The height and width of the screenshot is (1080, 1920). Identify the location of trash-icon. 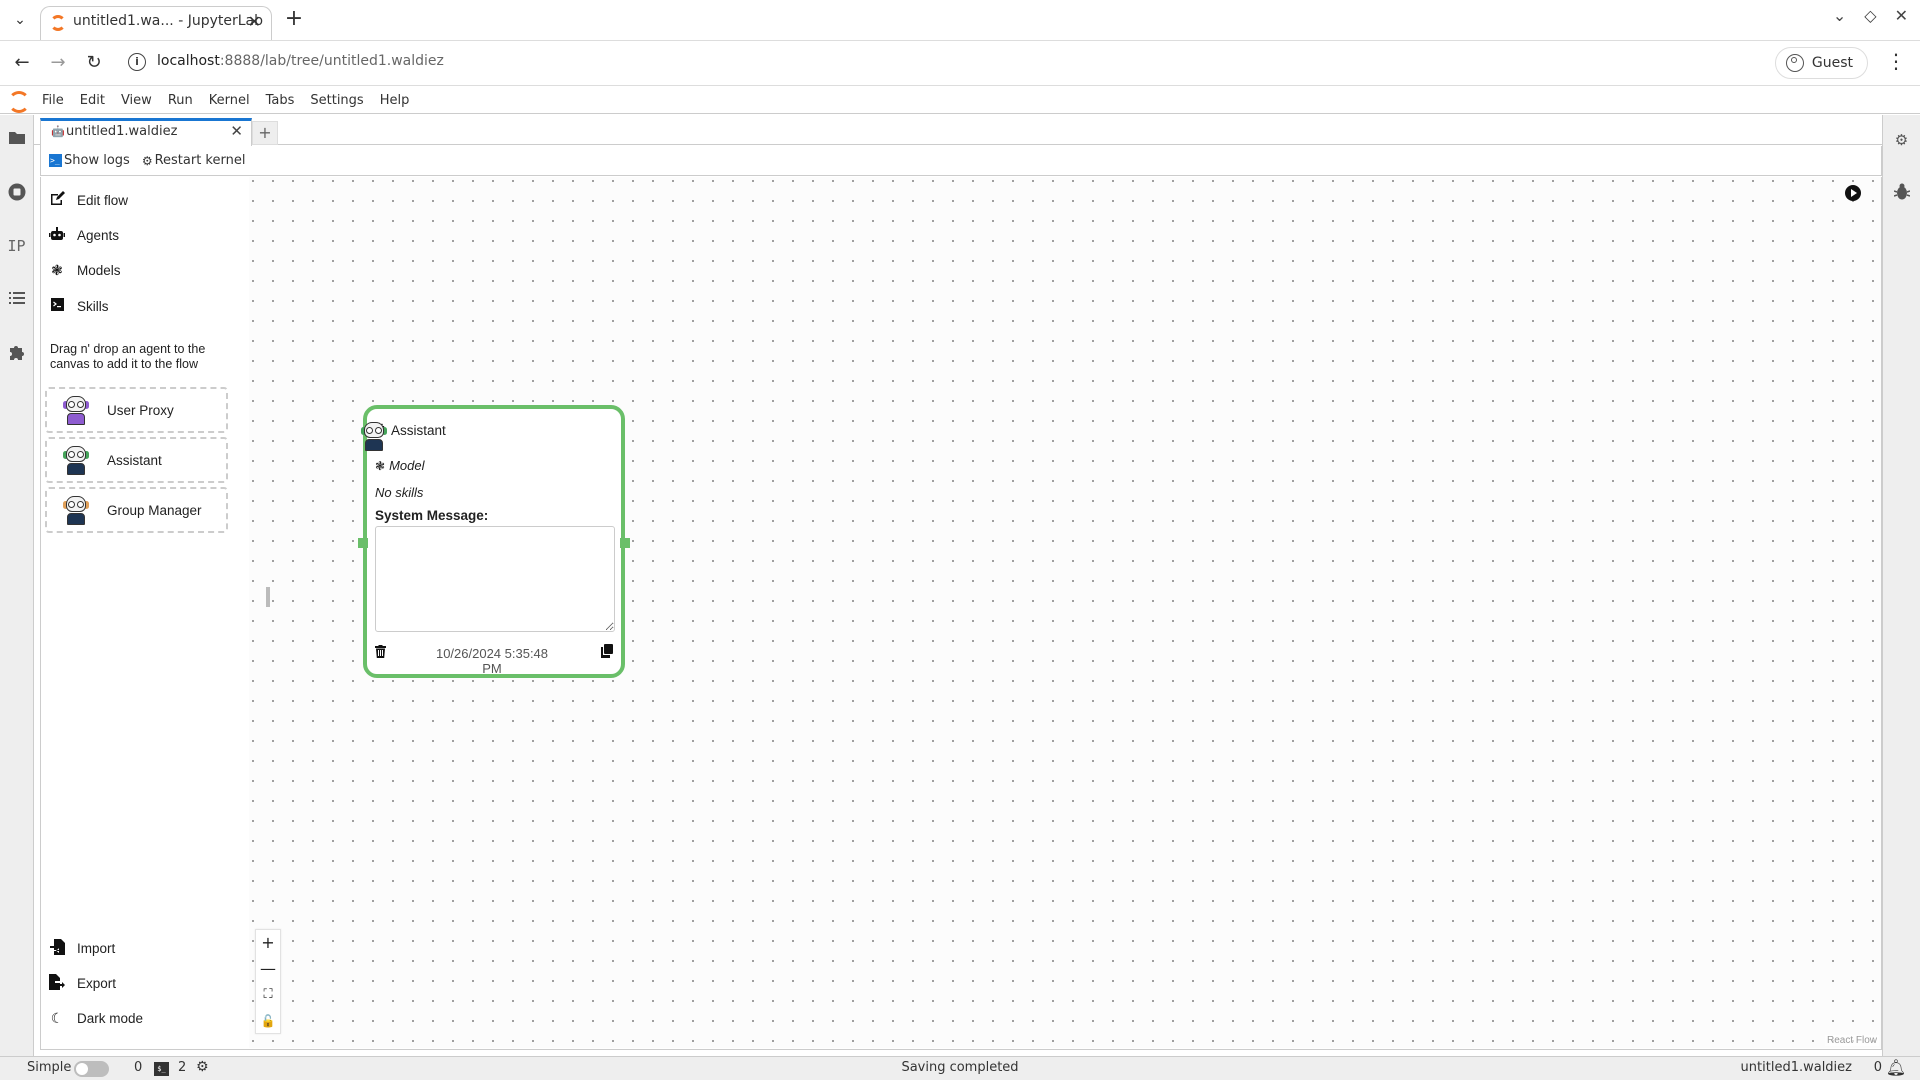
(380, 653).